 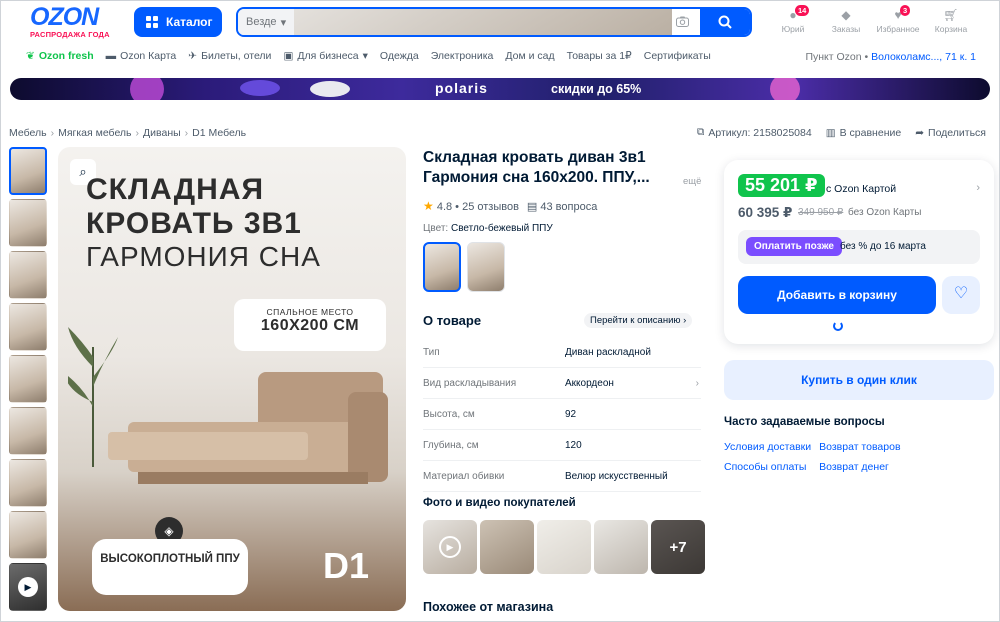 I want to click on goto-description-label: Перейти к описанию, so click(x=635, y=320).